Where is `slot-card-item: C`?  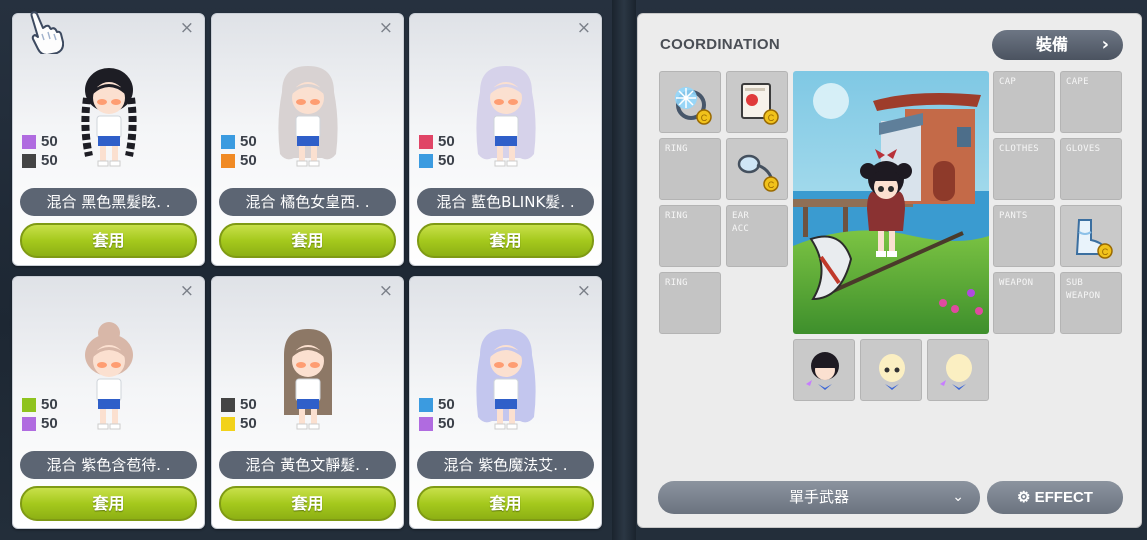 slot-card-item: C is located at coordinates (757, 102).